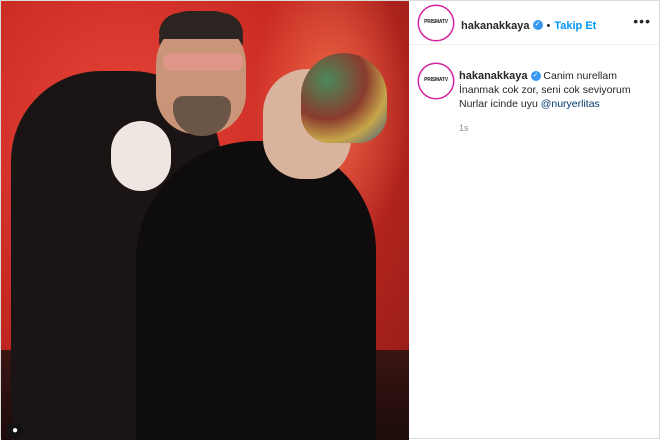 The image size is (660, 440). Describe the element at coordinates (570, 104) in the screenshot. I see `caption-mention-link: @nuryerlitas` at that location.